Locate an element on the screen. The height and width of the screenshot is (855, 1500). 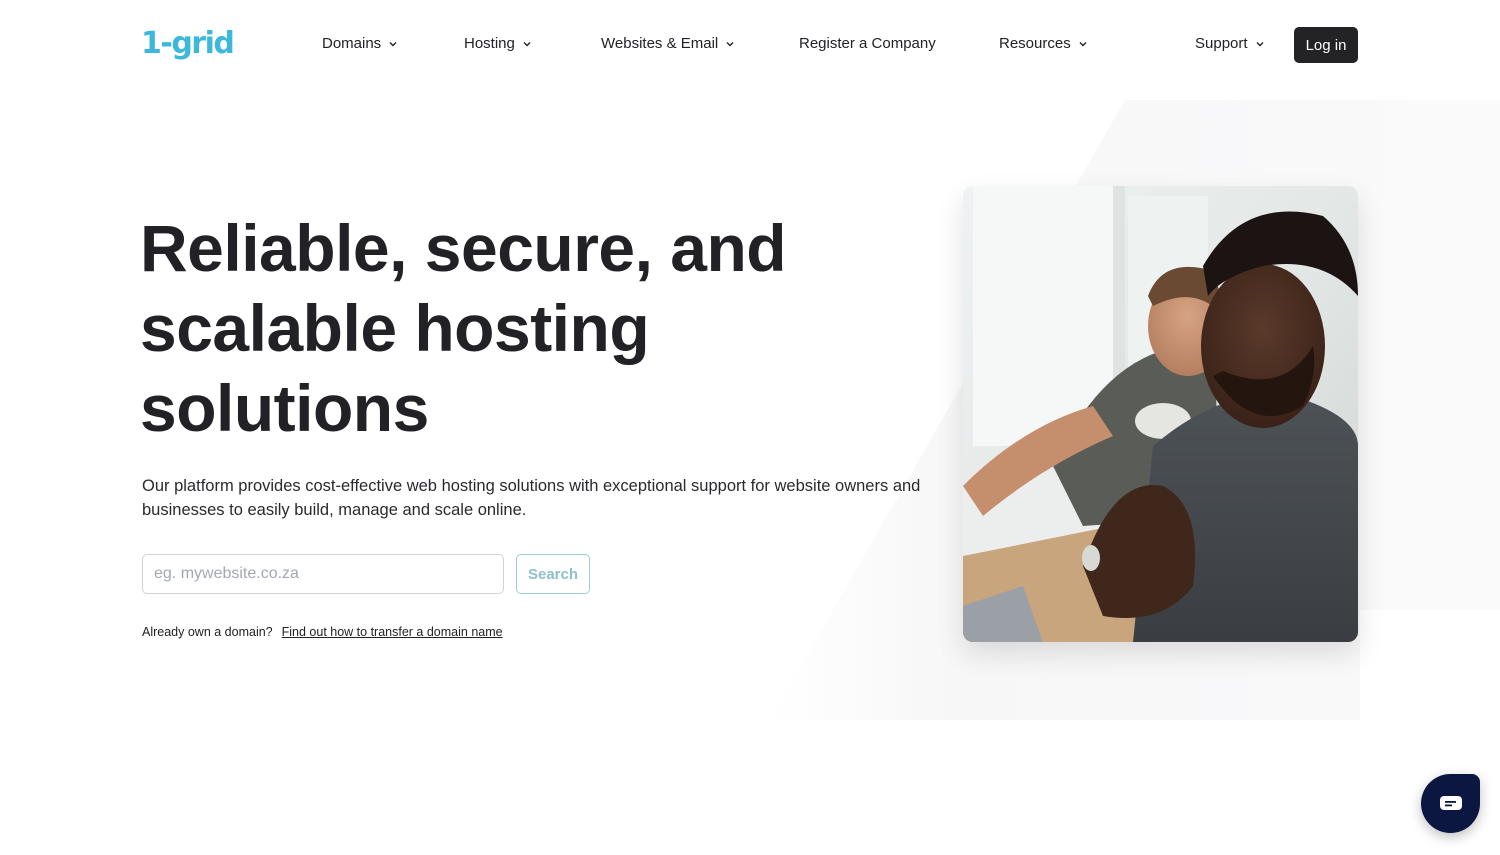
logo: 1-grid is located at coordinates (188, 44).